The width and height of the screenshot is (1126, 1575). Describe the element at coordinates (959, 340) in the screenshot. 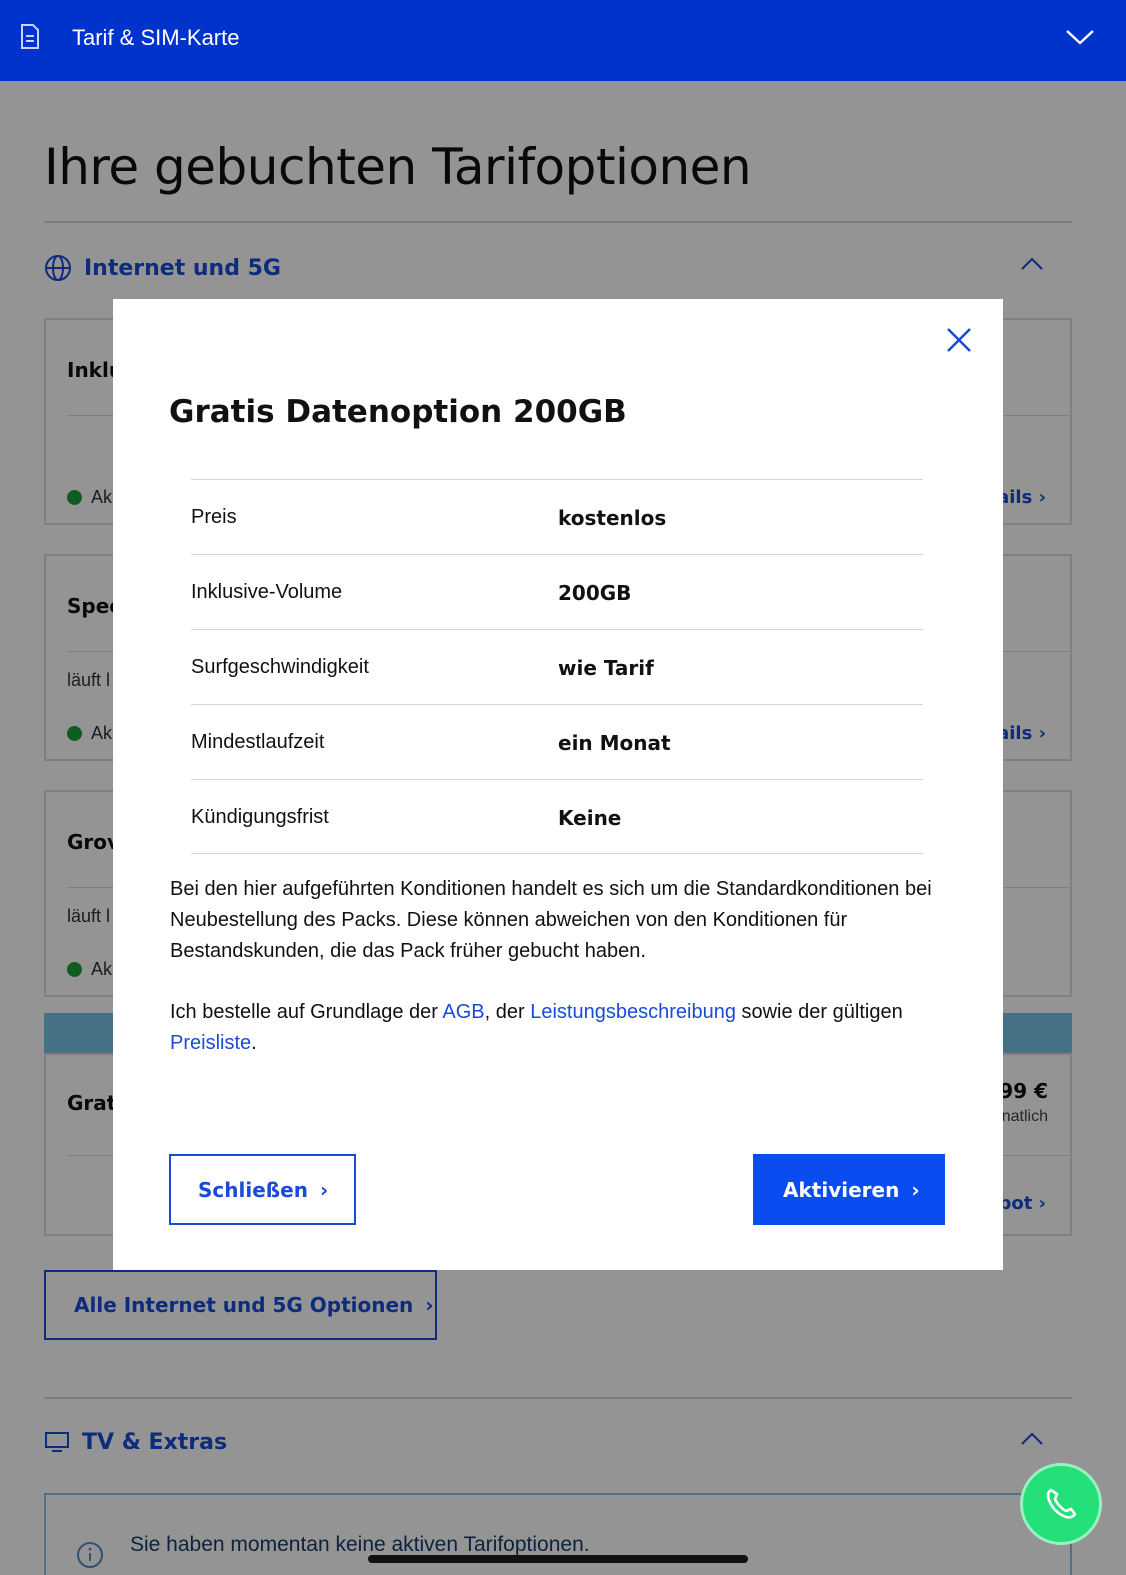

I see `close-icon` at that location.